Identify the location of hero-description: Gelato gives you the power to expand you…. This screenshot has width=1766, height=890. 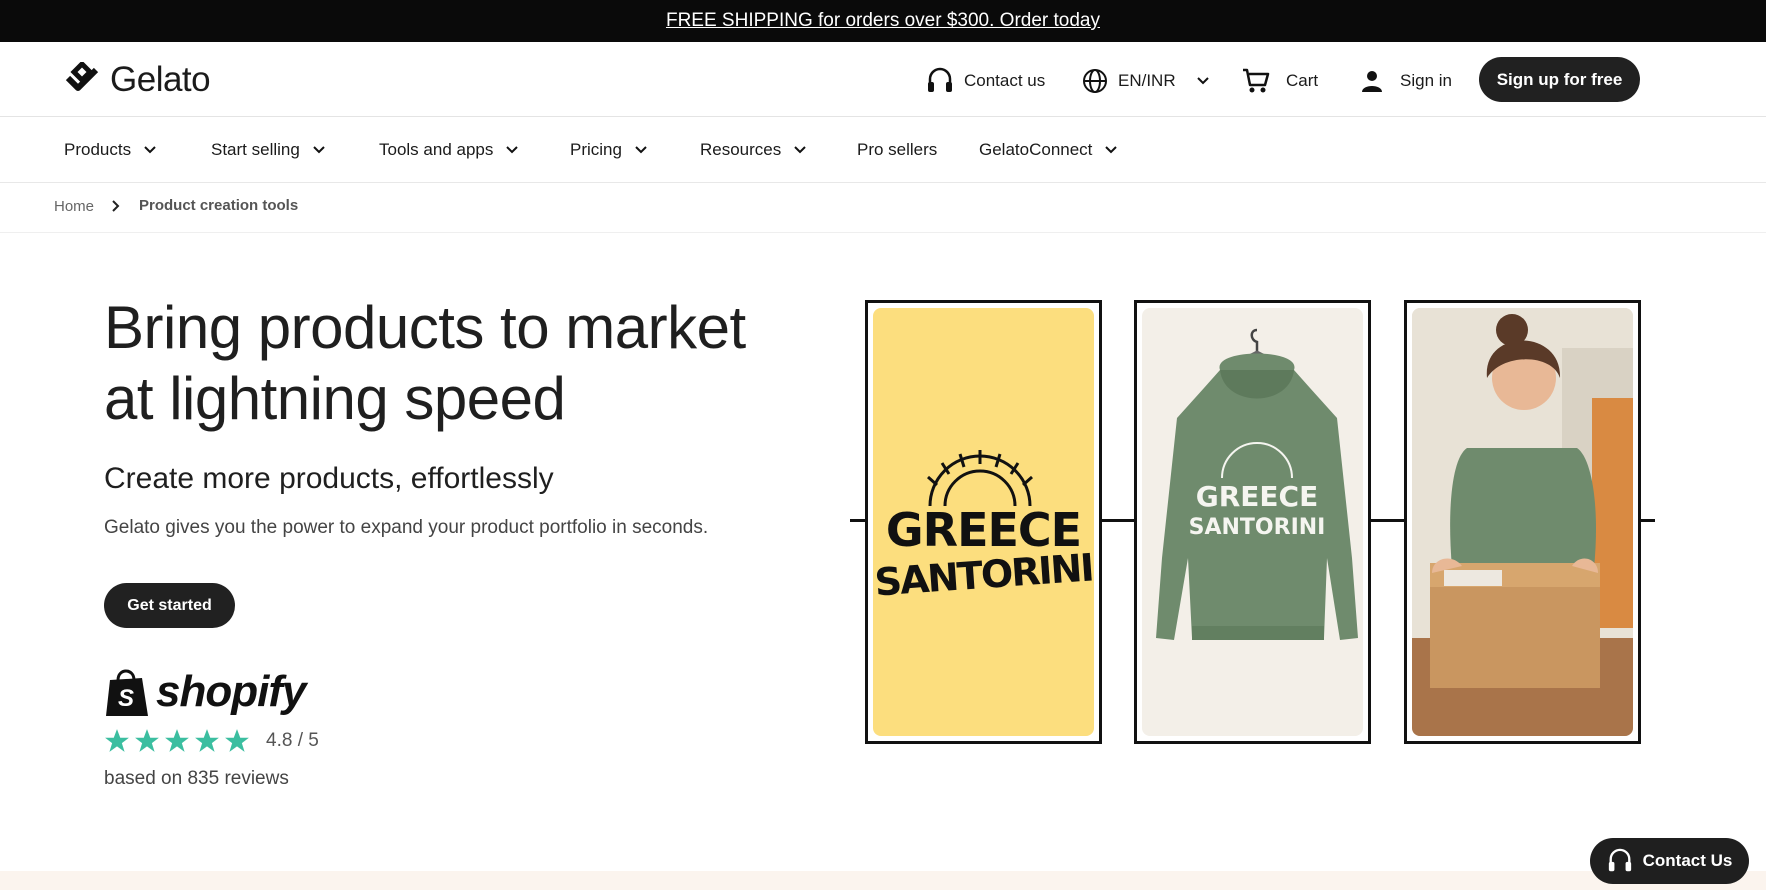
(406, 527).